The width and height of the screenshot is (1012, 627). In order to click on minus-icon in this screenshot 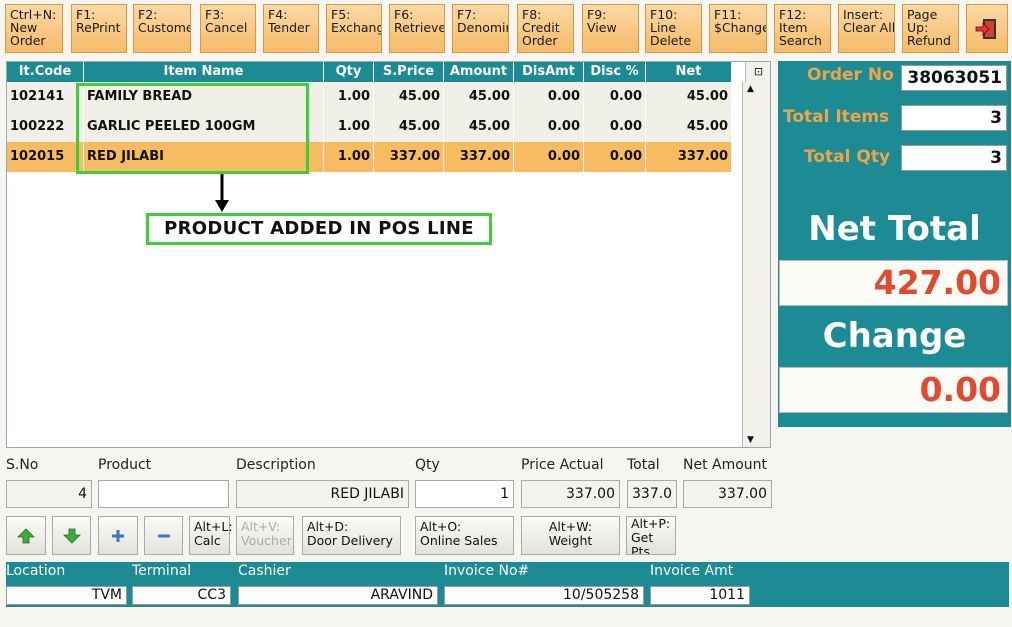, I will do `click(163, 535)`.